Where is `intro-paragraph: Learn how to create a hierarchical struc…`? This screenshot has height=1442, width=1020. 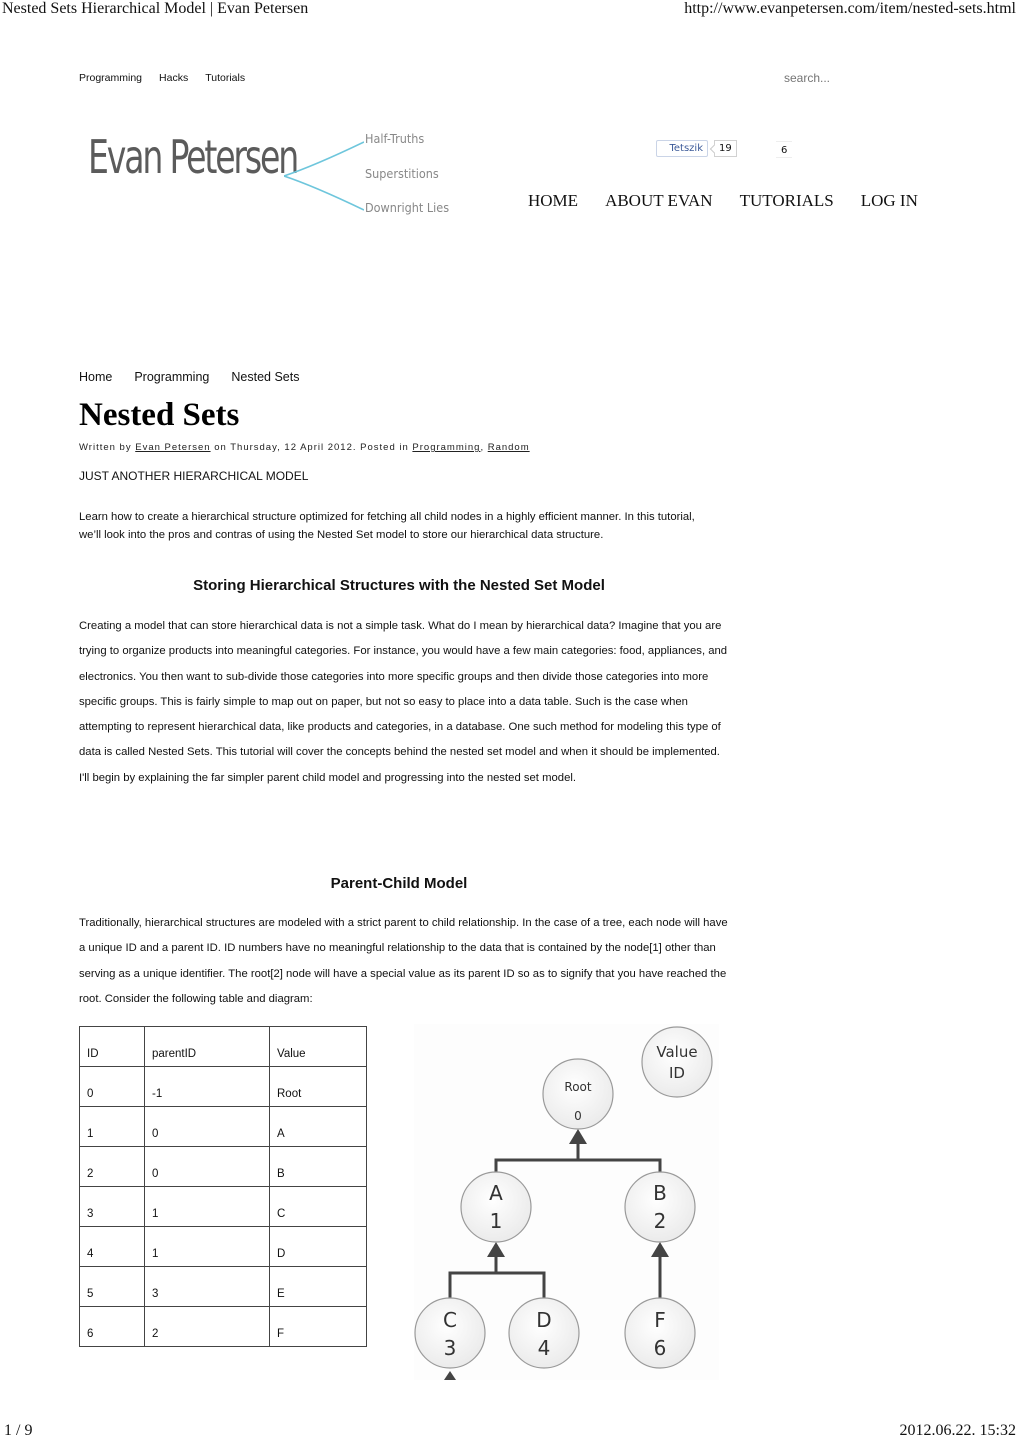 intro-paragraph: Learn how to create a hierarchical struc… is located at coordinates (387, 526).